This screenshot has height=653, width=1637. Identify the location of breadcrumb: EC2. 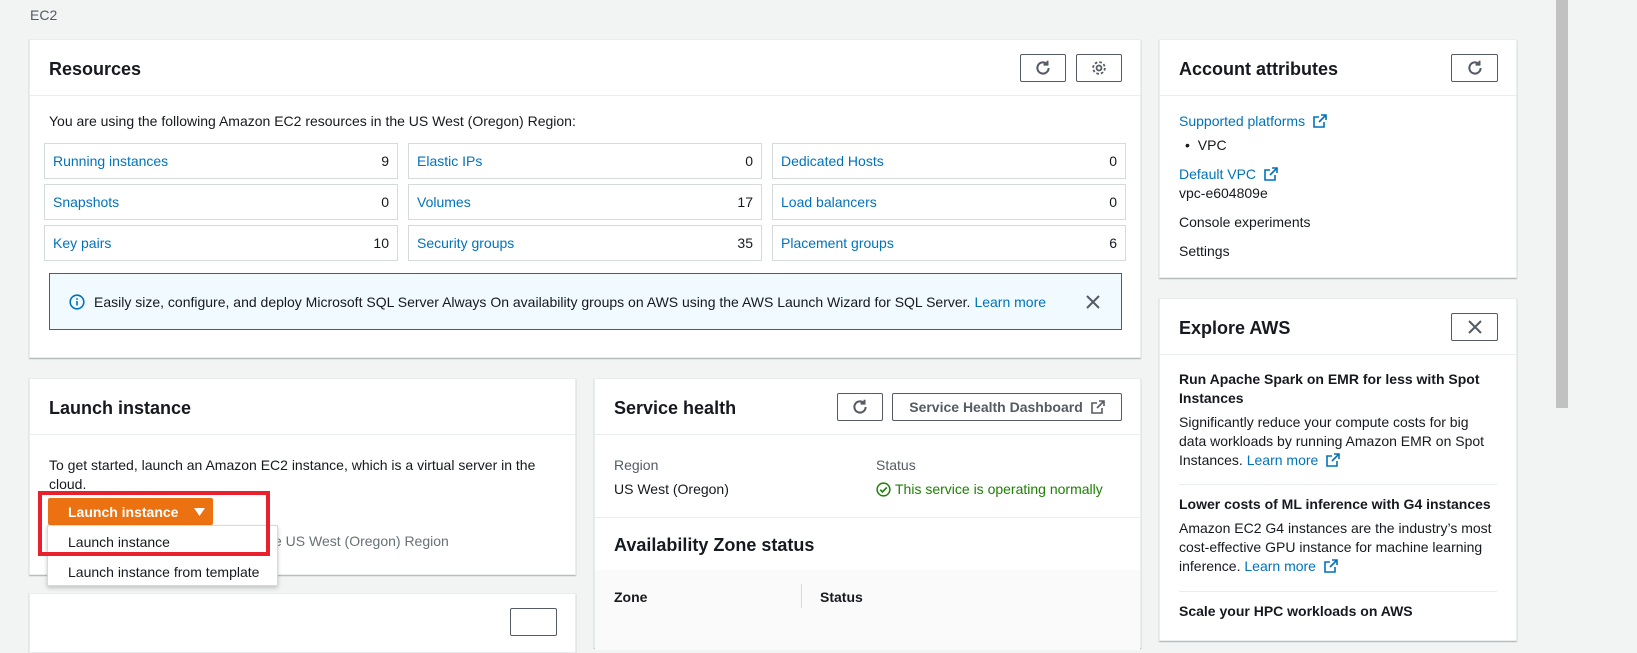
(43, 15).